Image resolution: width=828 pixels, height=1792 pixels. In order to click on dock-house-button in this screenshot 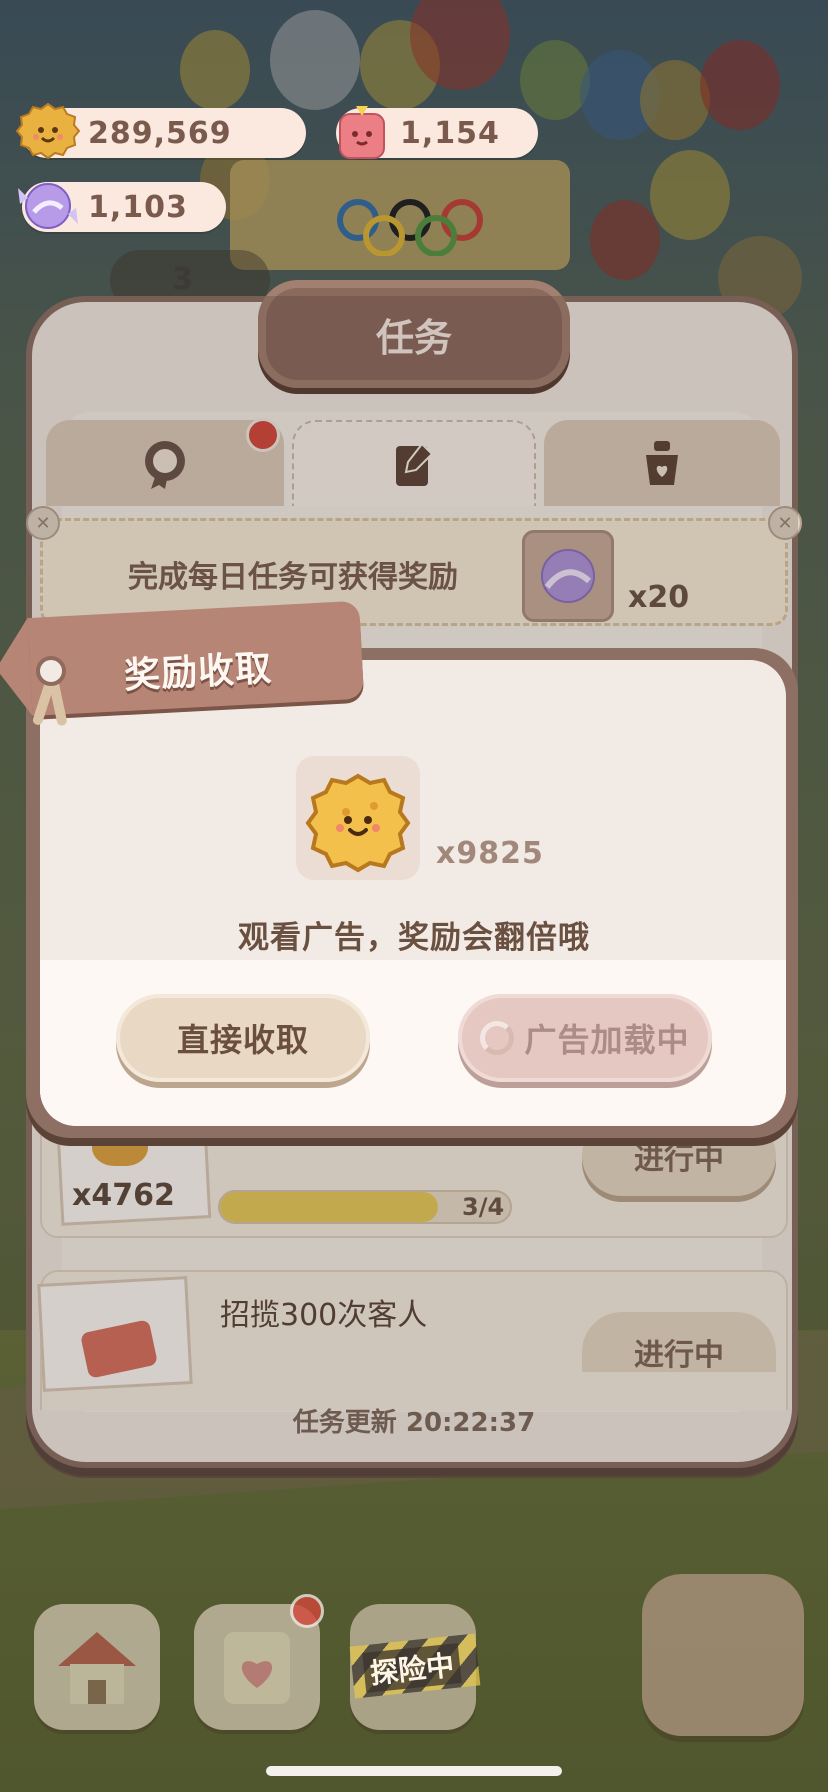, I will do `click(97, 1667)`.